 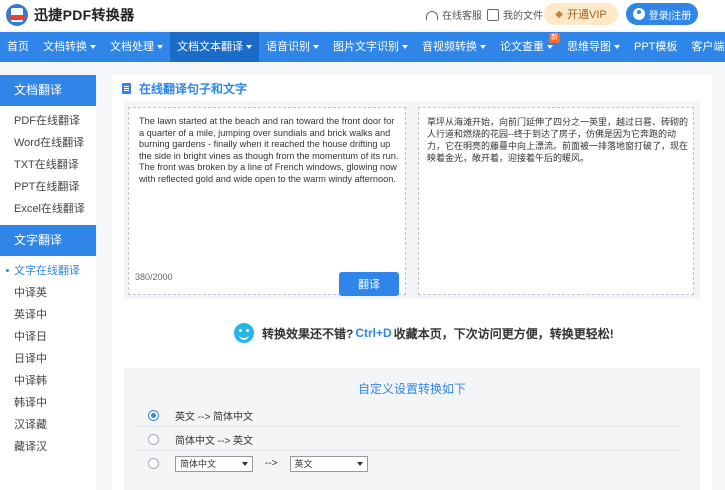 I want to click on nav-item-label: PPT模板, so click(x=656, y=47).